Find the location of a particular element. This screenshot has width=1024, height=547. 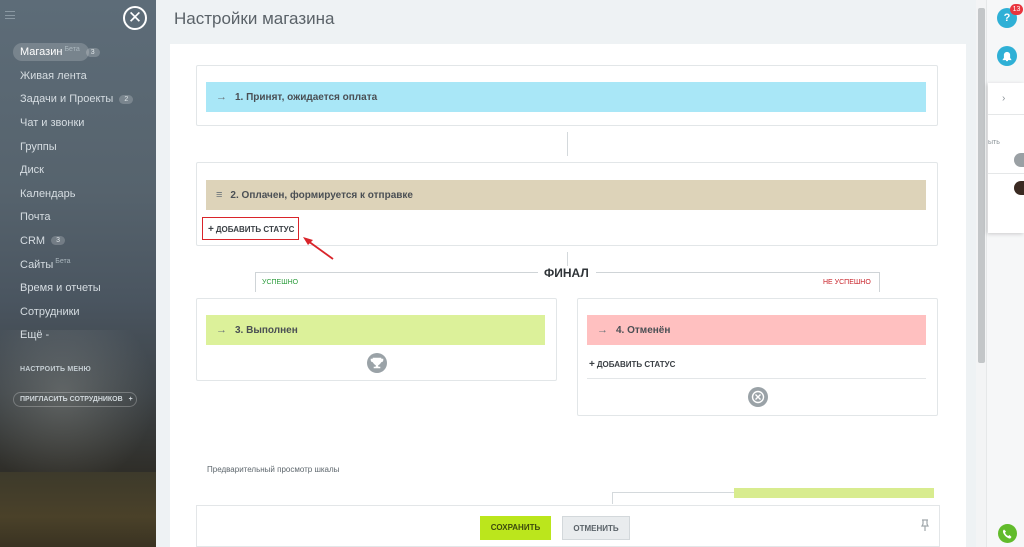

status-label: 4. Отменён is located at coordinates (643, 330).